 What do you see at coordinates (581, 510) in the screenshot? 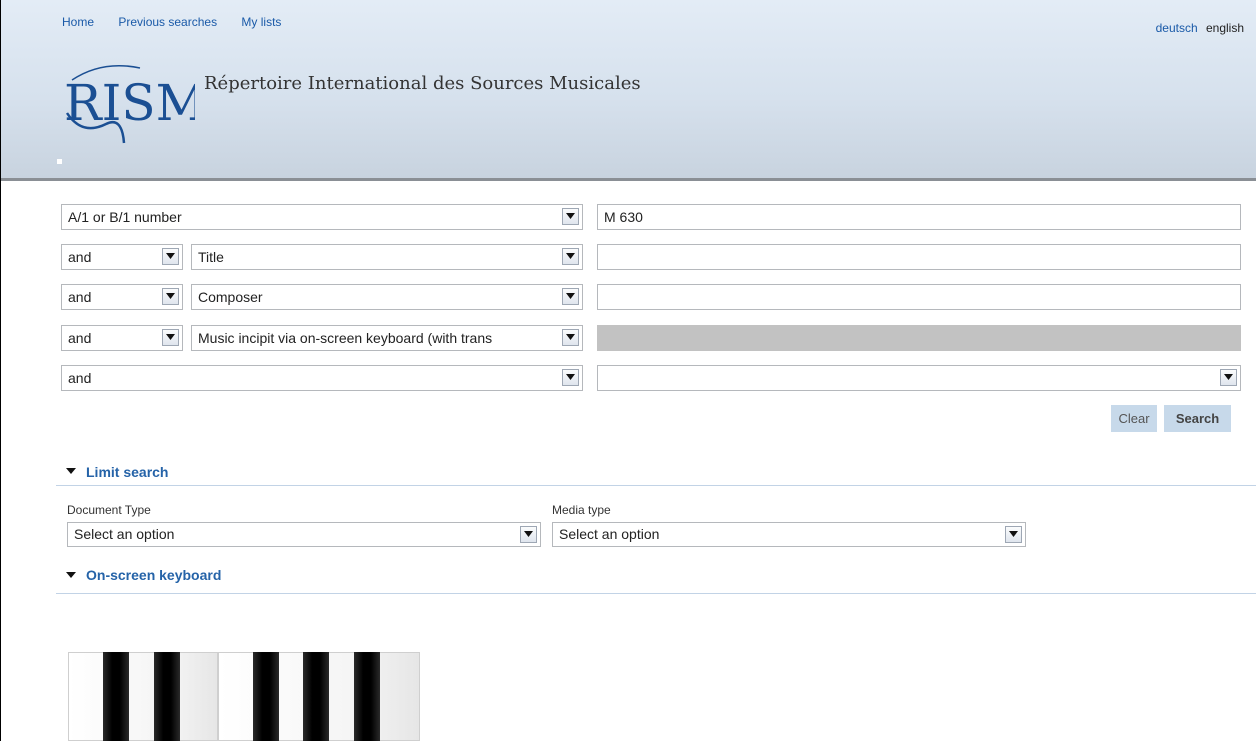
I see `media-type-label: Media type` at bounding box center [581, 510].